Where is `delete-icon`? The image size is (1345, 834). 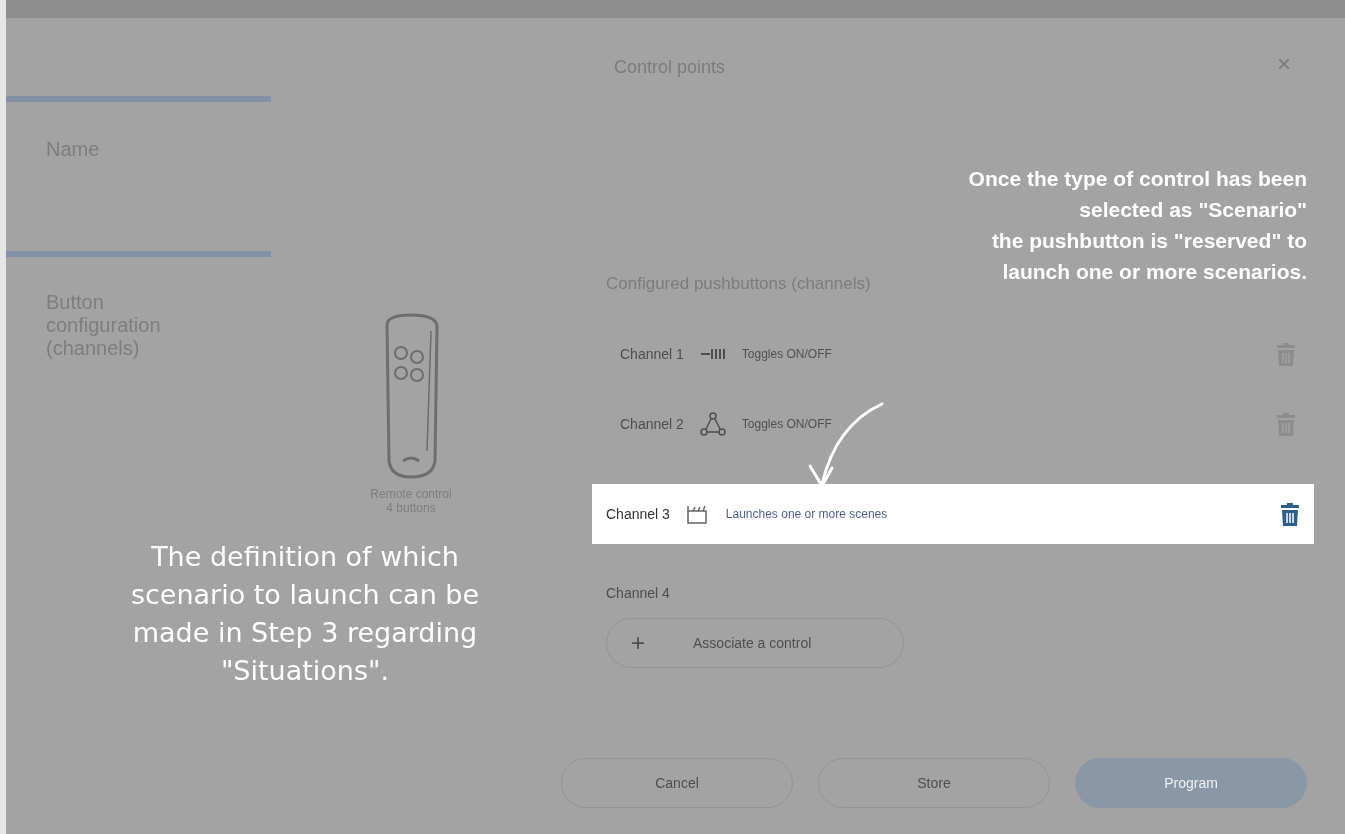 delete-icon is located at coordinates (1290, 514).